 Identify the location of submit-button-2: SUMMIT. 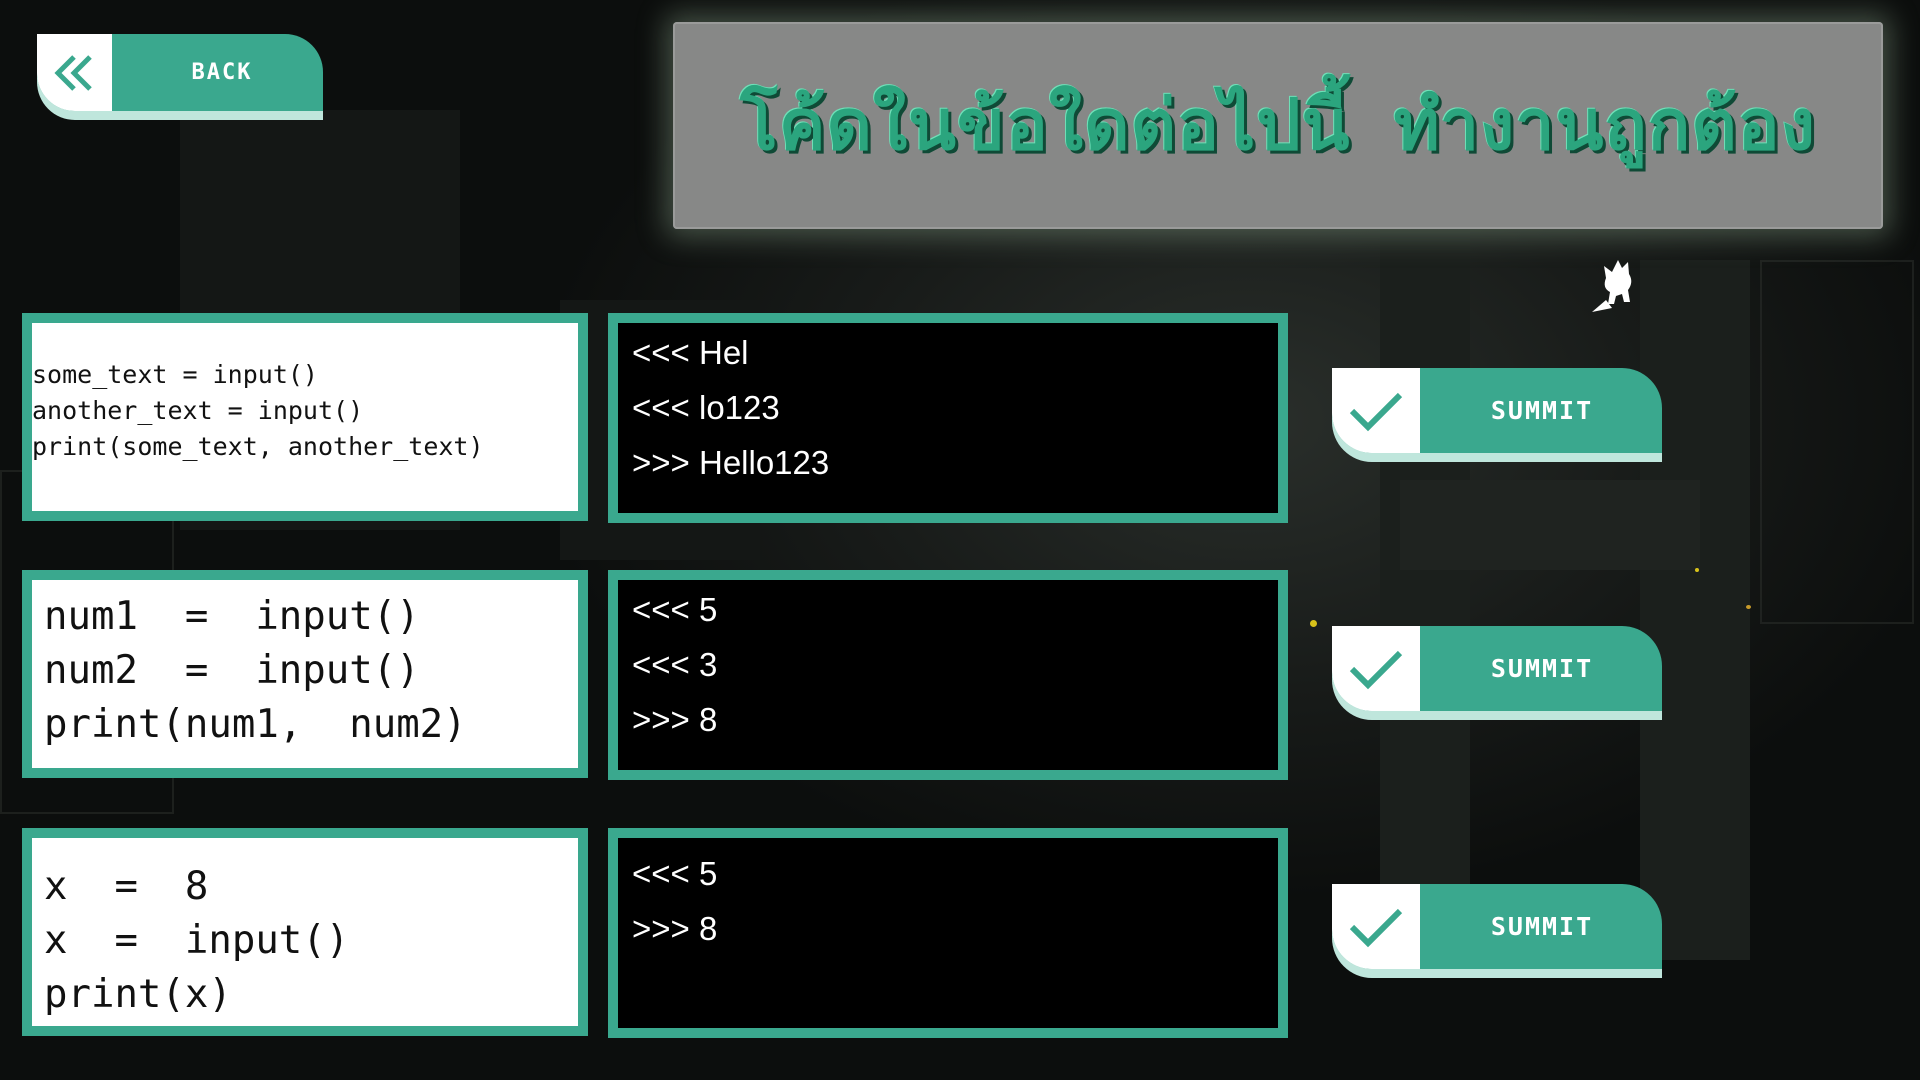
(1497, 673).